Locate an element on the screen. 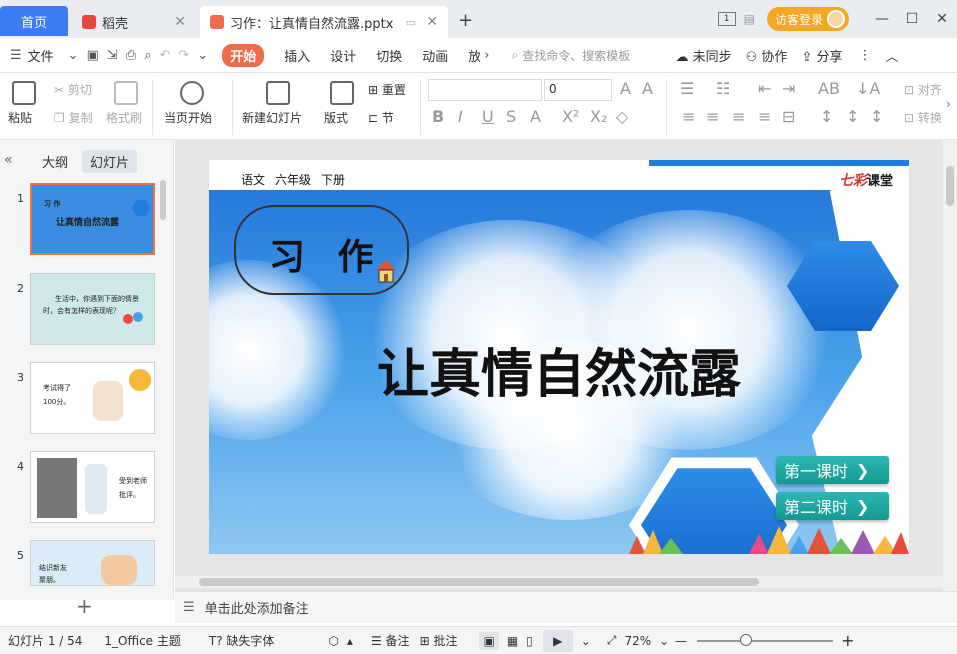  notes-area: ☰ 单击此处添加备注 is located at coordinates (566, 607).